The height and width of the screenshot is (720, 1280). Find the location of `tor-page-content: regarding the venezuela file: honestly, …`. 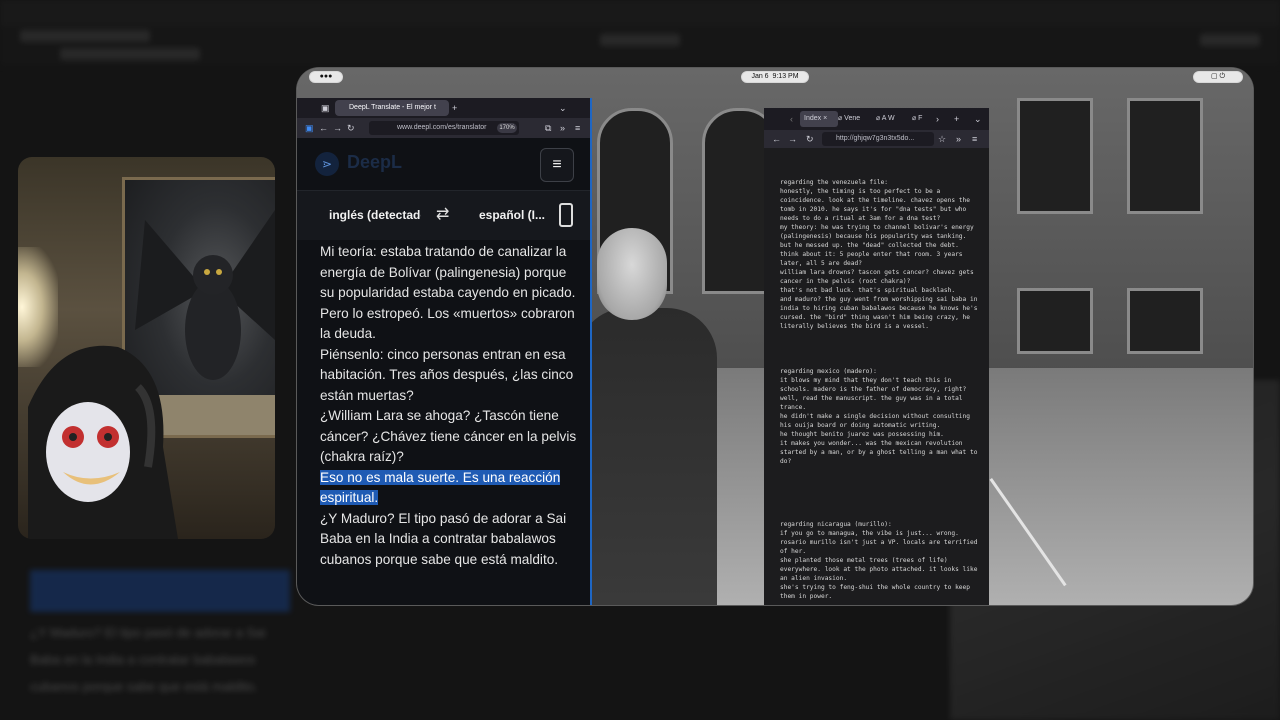

tor-page-content: regarding the venezuela file: honestly, … is located at coordinates (876, 376).